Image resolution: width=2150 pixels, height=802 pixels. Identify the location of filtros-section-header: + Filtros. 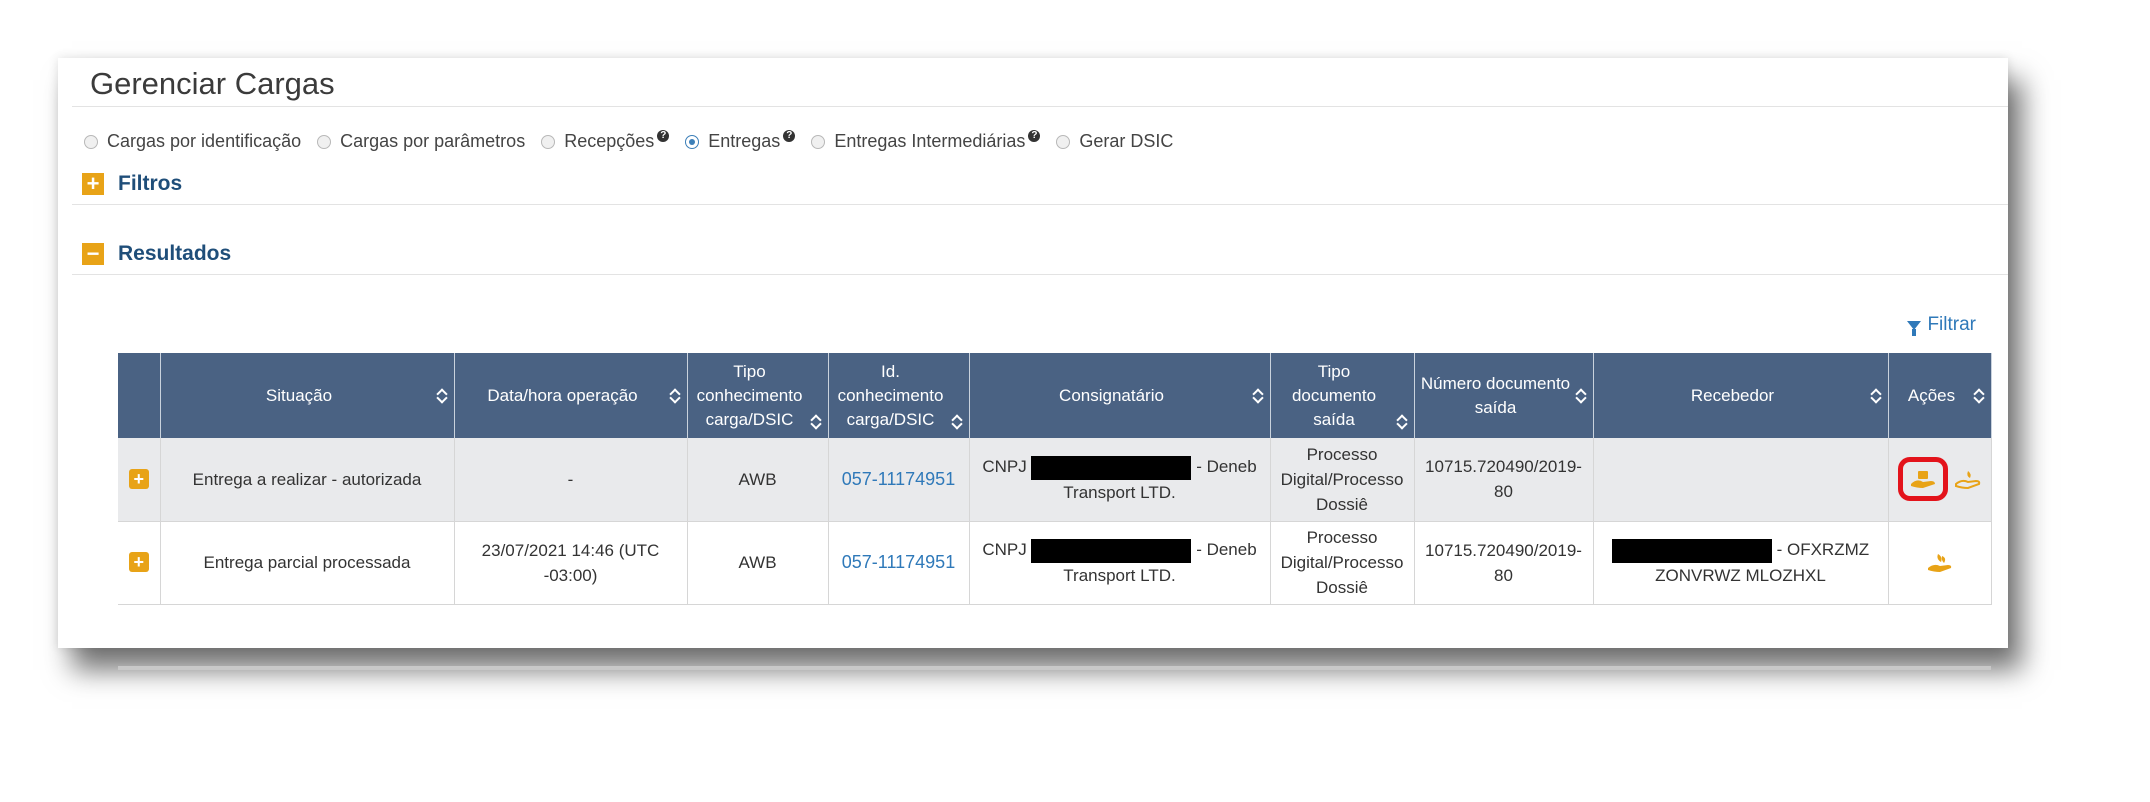
(132, 184).